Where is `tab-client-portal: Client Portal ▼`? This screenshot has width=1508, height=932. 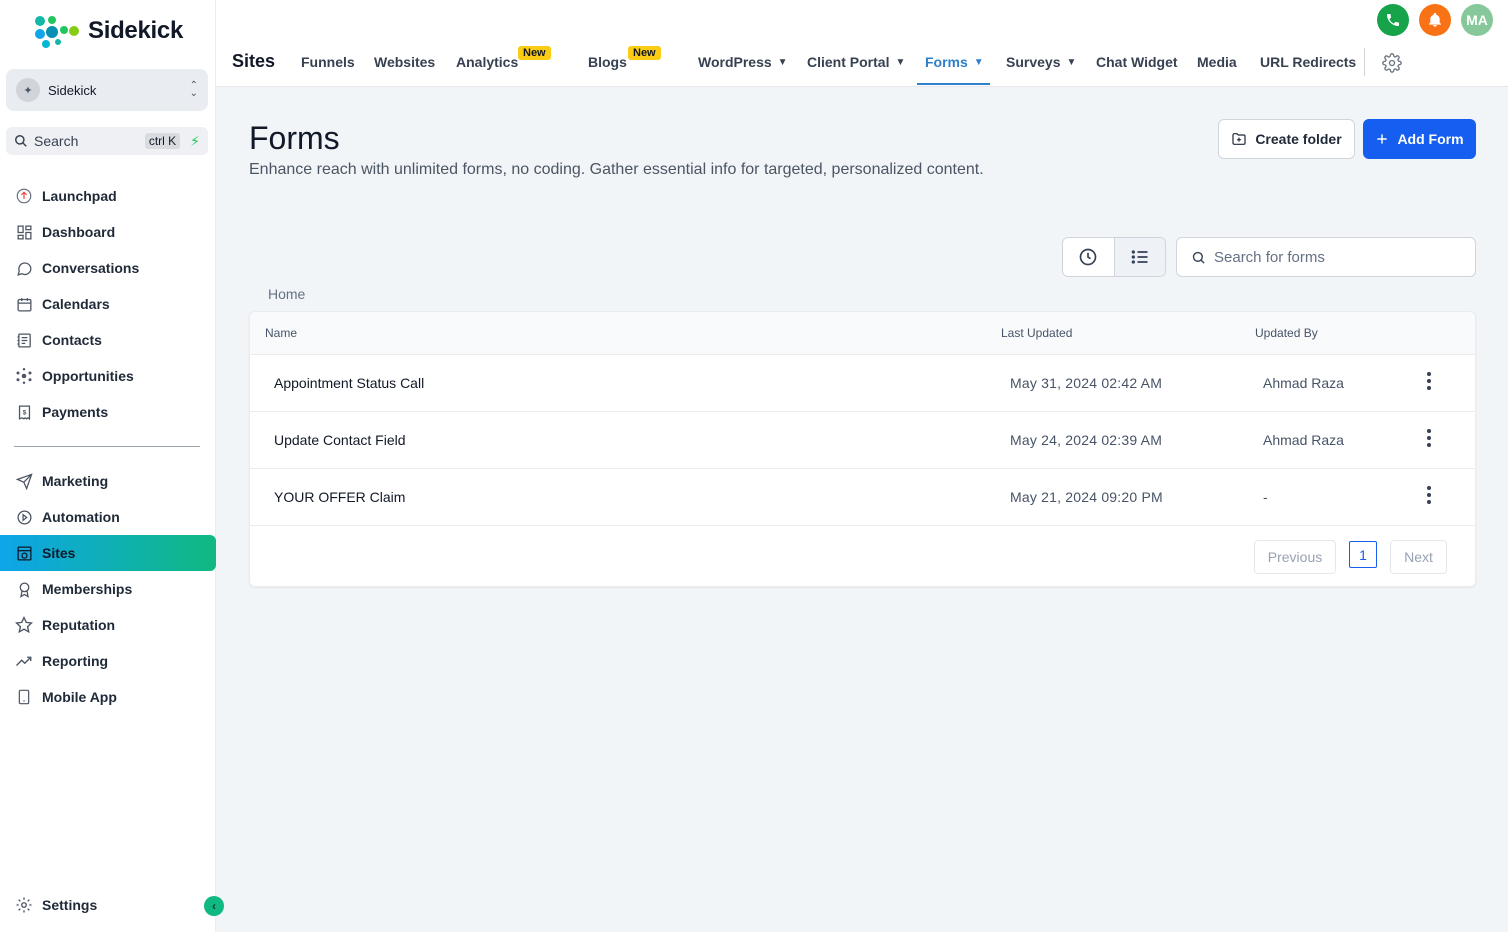
tab-client-portal: Client Portal ▼ is located at coordinates (856, 62).